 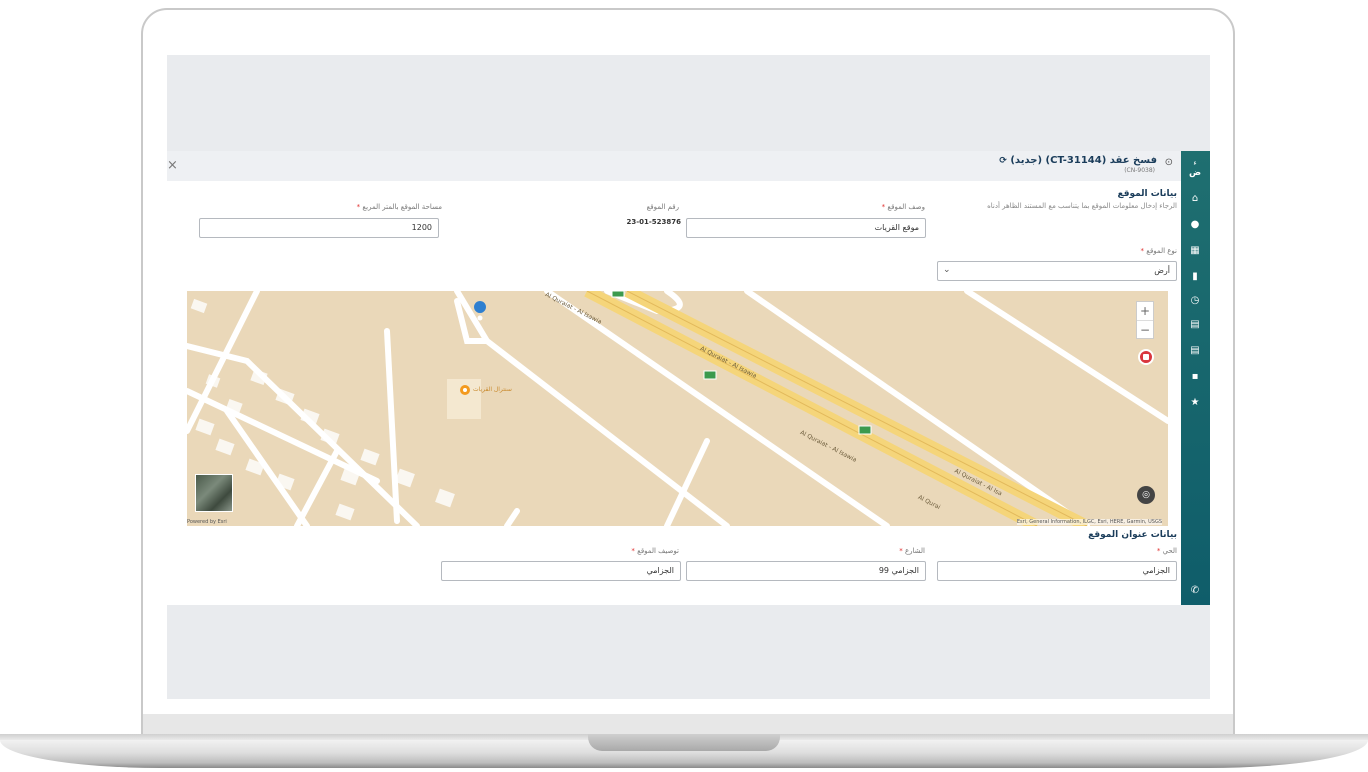 What do you see at coordinates (1083, 160) in the screenshot?
I see `page-title: فسخ عقد (CT-31144) (جديد)` at bounding box center [1083, 160].